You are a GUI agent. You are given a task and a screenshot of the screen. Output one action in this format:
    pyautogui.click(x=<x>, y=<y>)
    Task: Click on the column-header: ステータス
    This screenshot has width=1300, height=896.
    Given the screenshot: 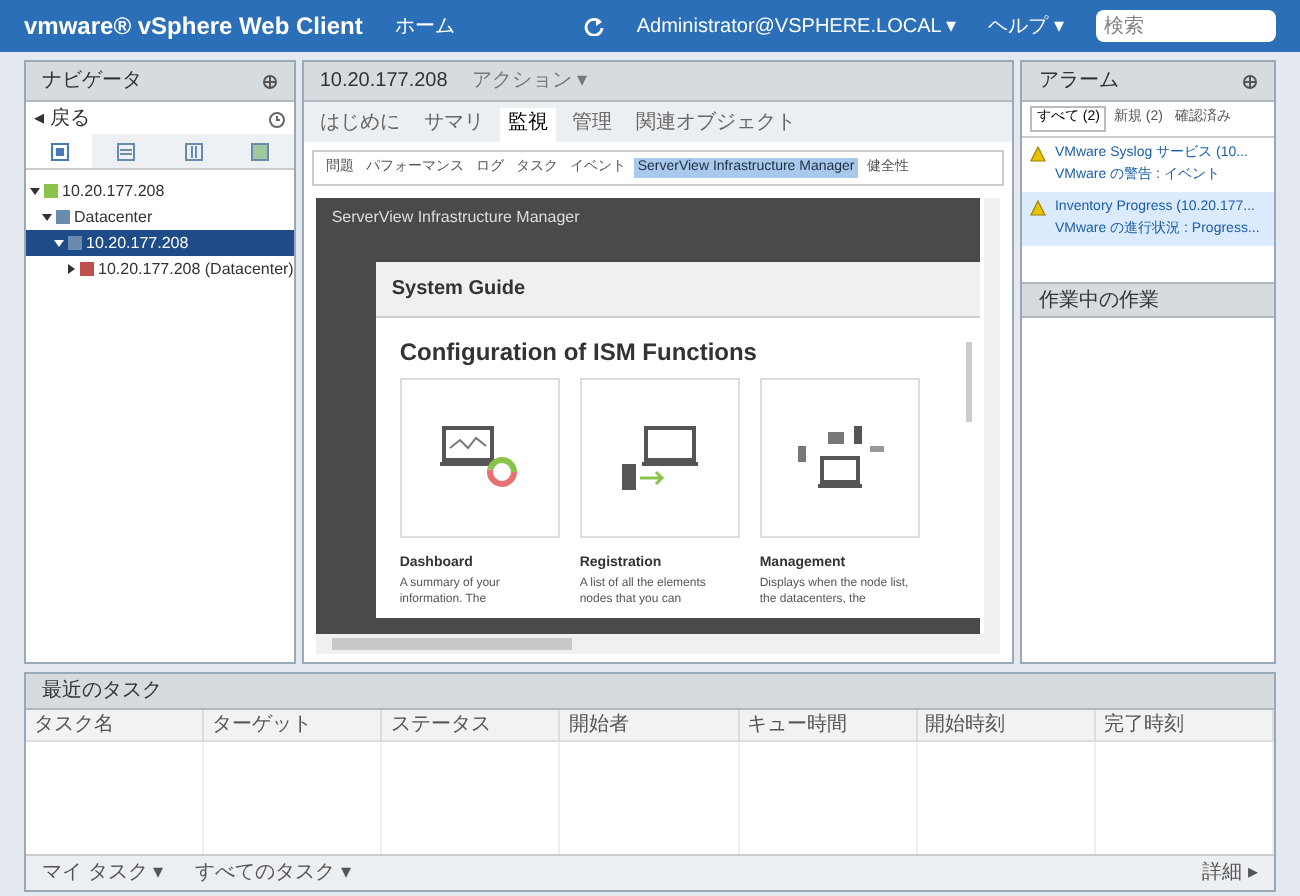 What is the action you would take?
    pyautogui.click(x=471, y=725)
    